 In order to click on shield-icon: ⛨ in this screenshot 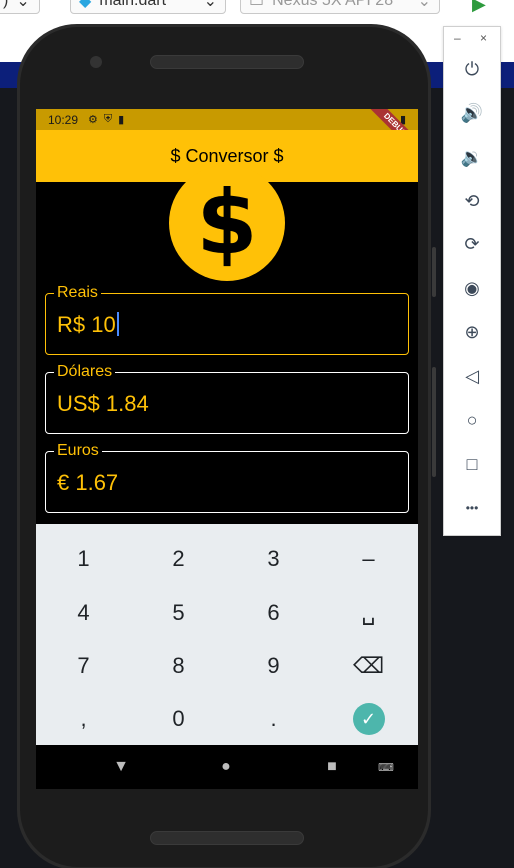, I will do `click(108, 119)`.